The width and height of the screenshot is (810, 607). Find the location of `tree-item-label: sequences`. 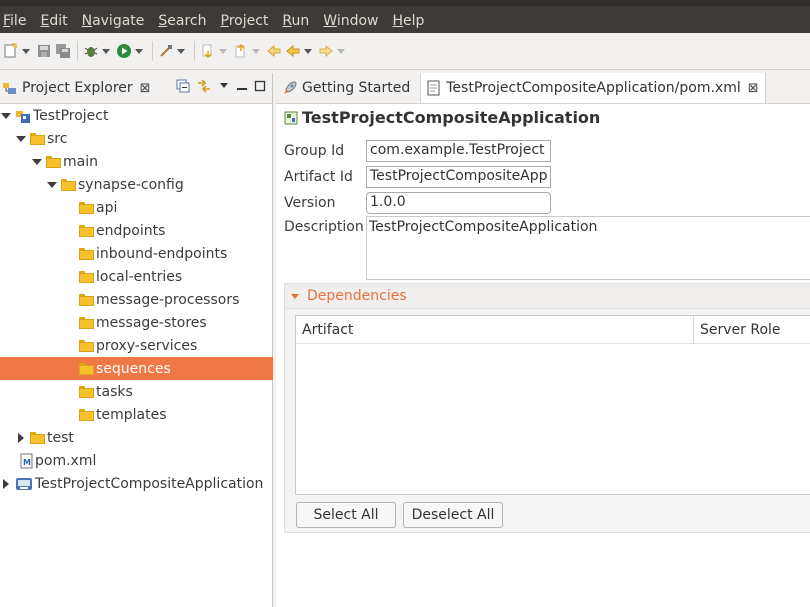

tree-item-label: sequences is located at coordinates (133, 368).